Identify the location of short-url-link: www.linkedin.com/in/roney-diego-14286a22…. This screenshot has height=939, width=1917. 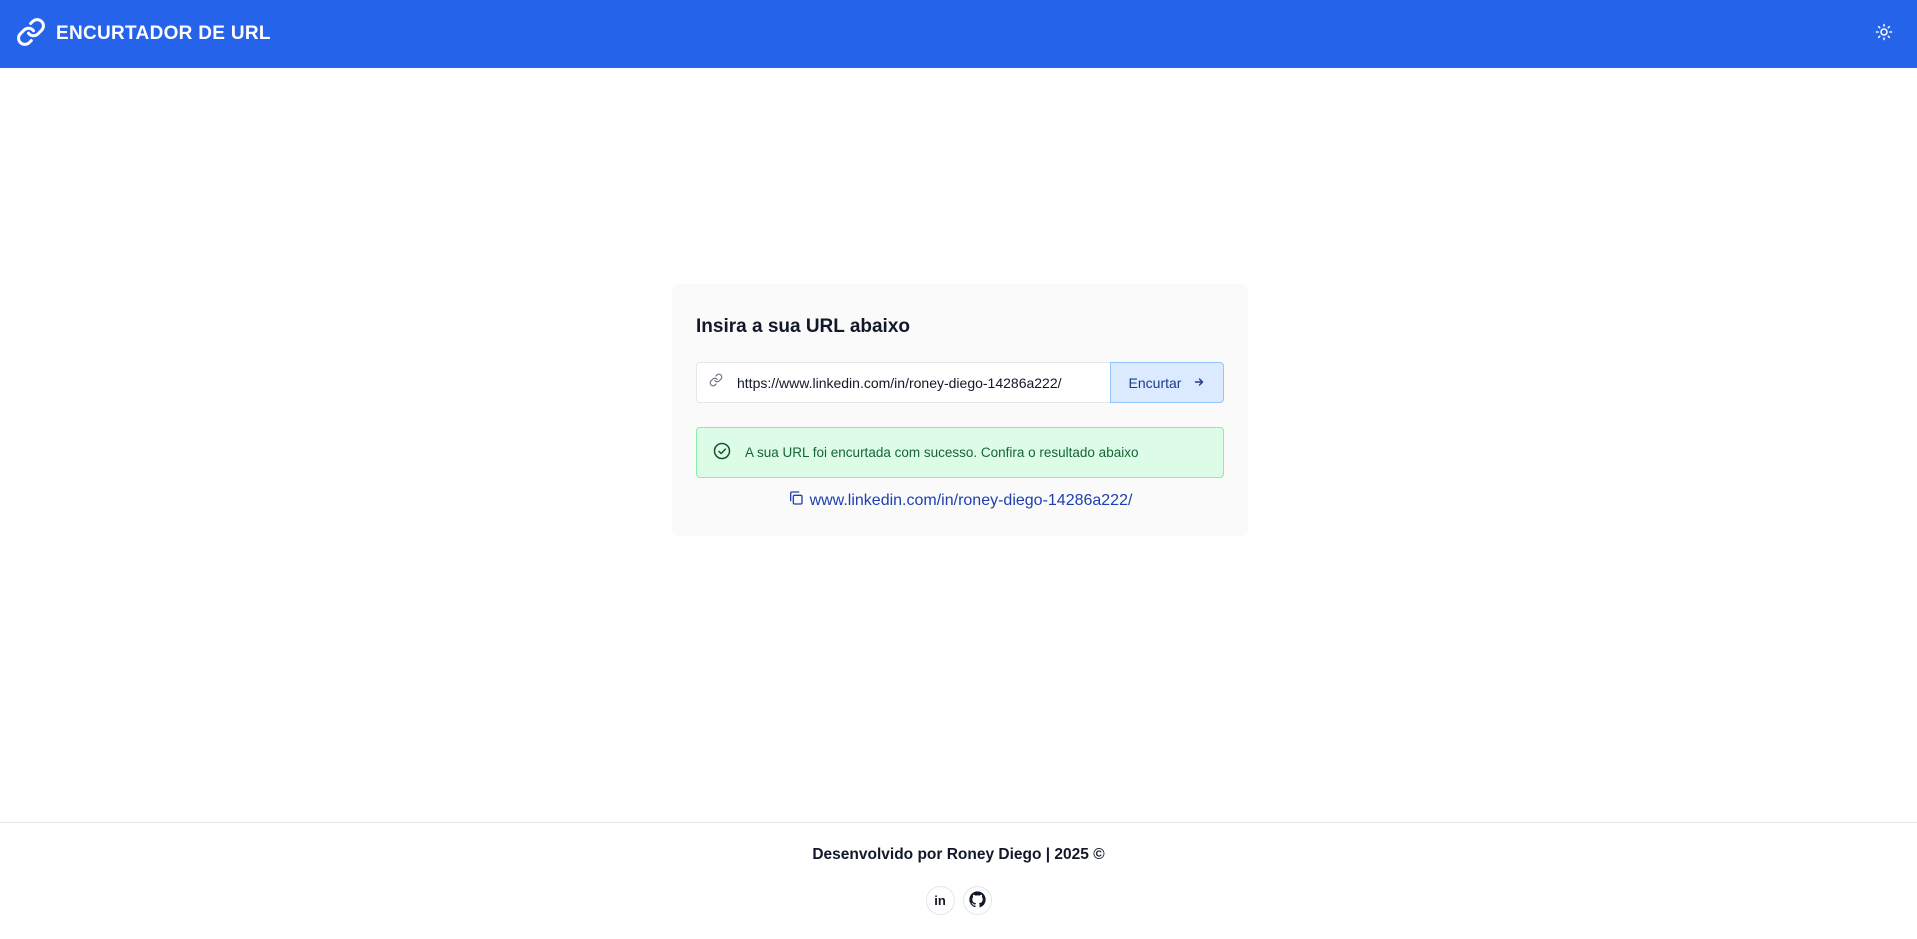
(960, 500).